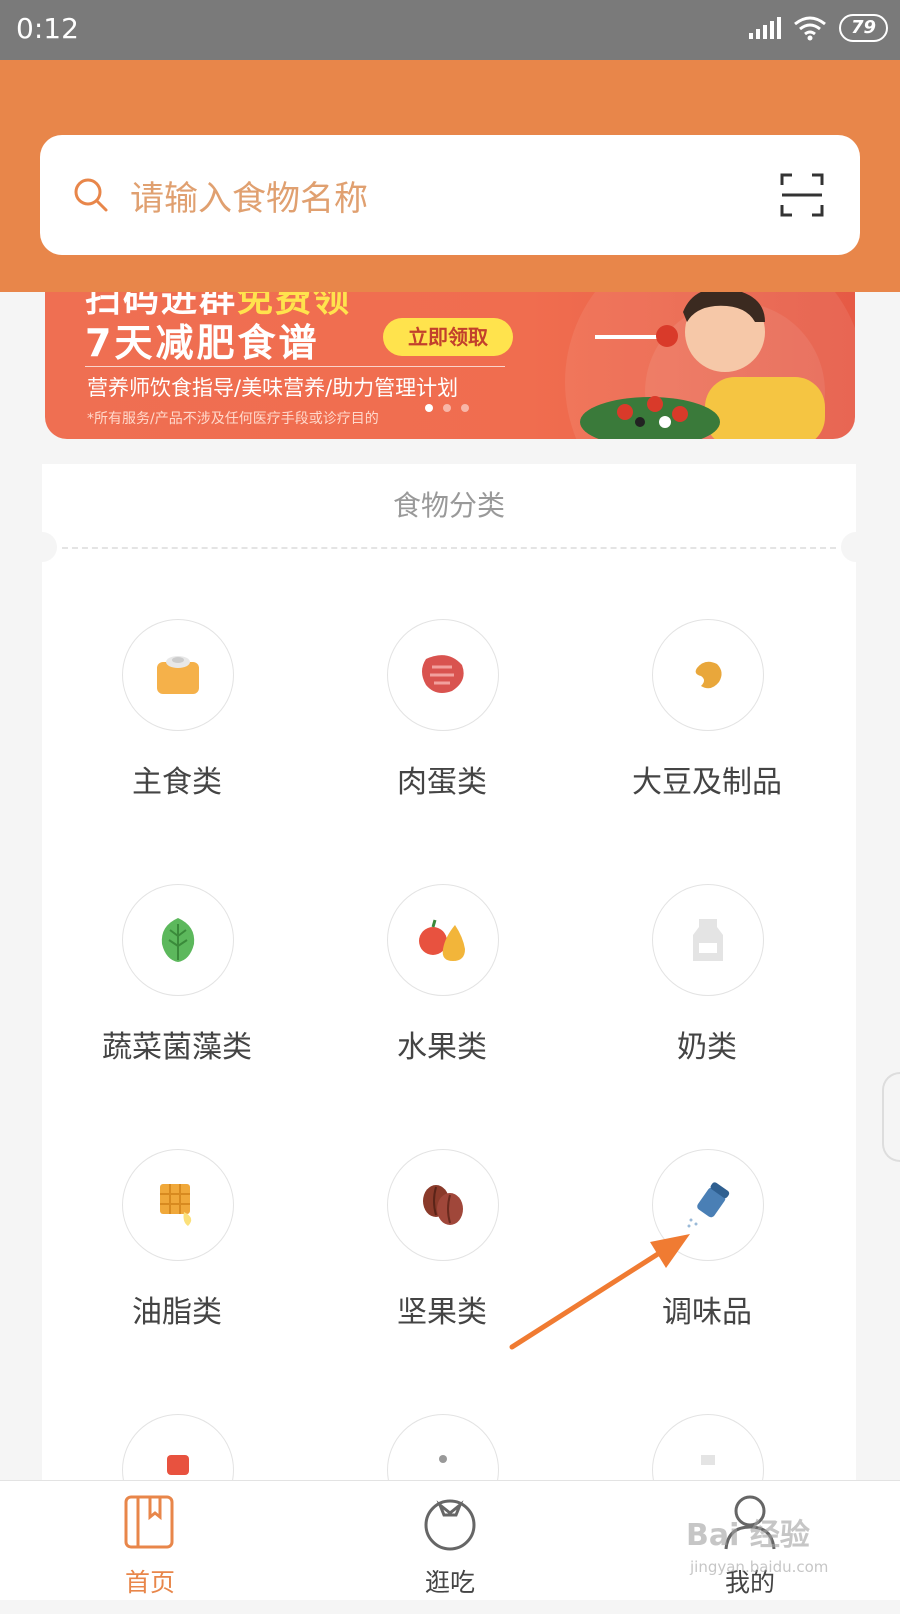 The image size is (900, 1614). Describe the element at coordinates (449, 1582) in the screenshot. I see `tab-label: 逛吃` at that location.